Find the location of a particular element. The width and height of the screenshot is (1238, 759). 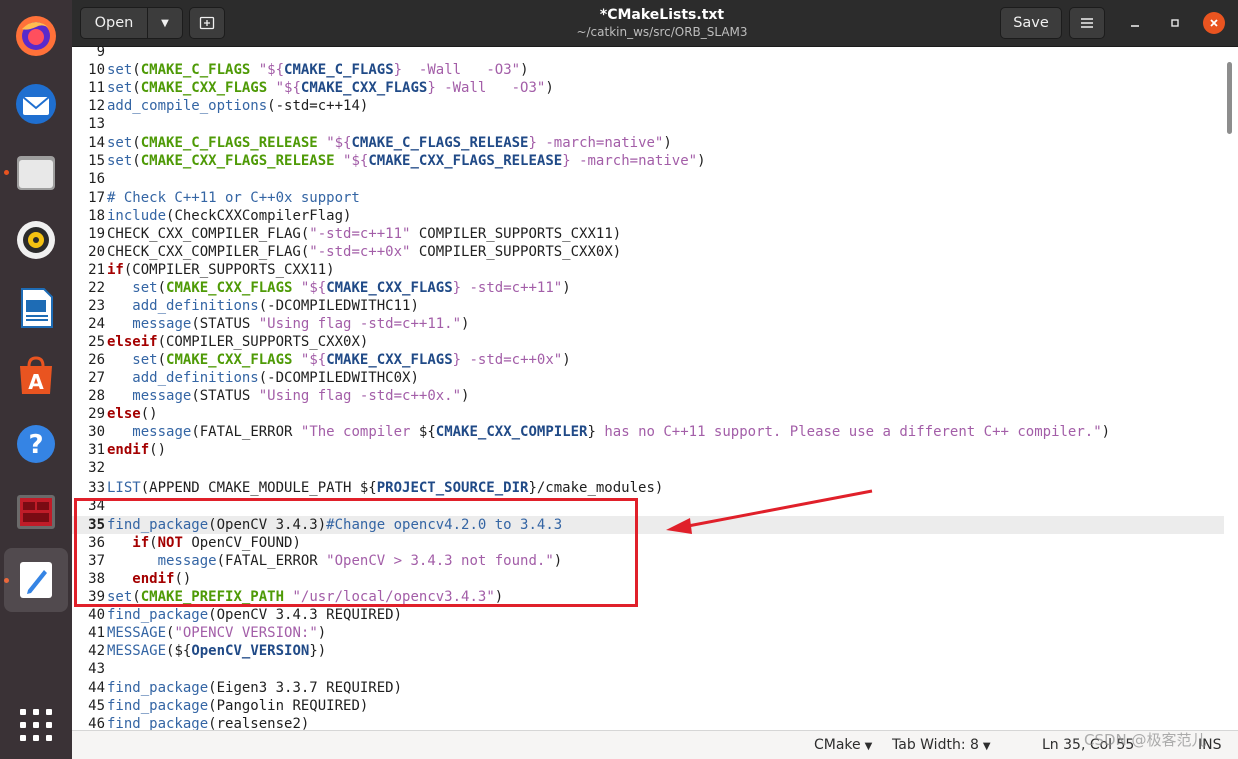

code-line: endif() is located at coordinates (136, 450).